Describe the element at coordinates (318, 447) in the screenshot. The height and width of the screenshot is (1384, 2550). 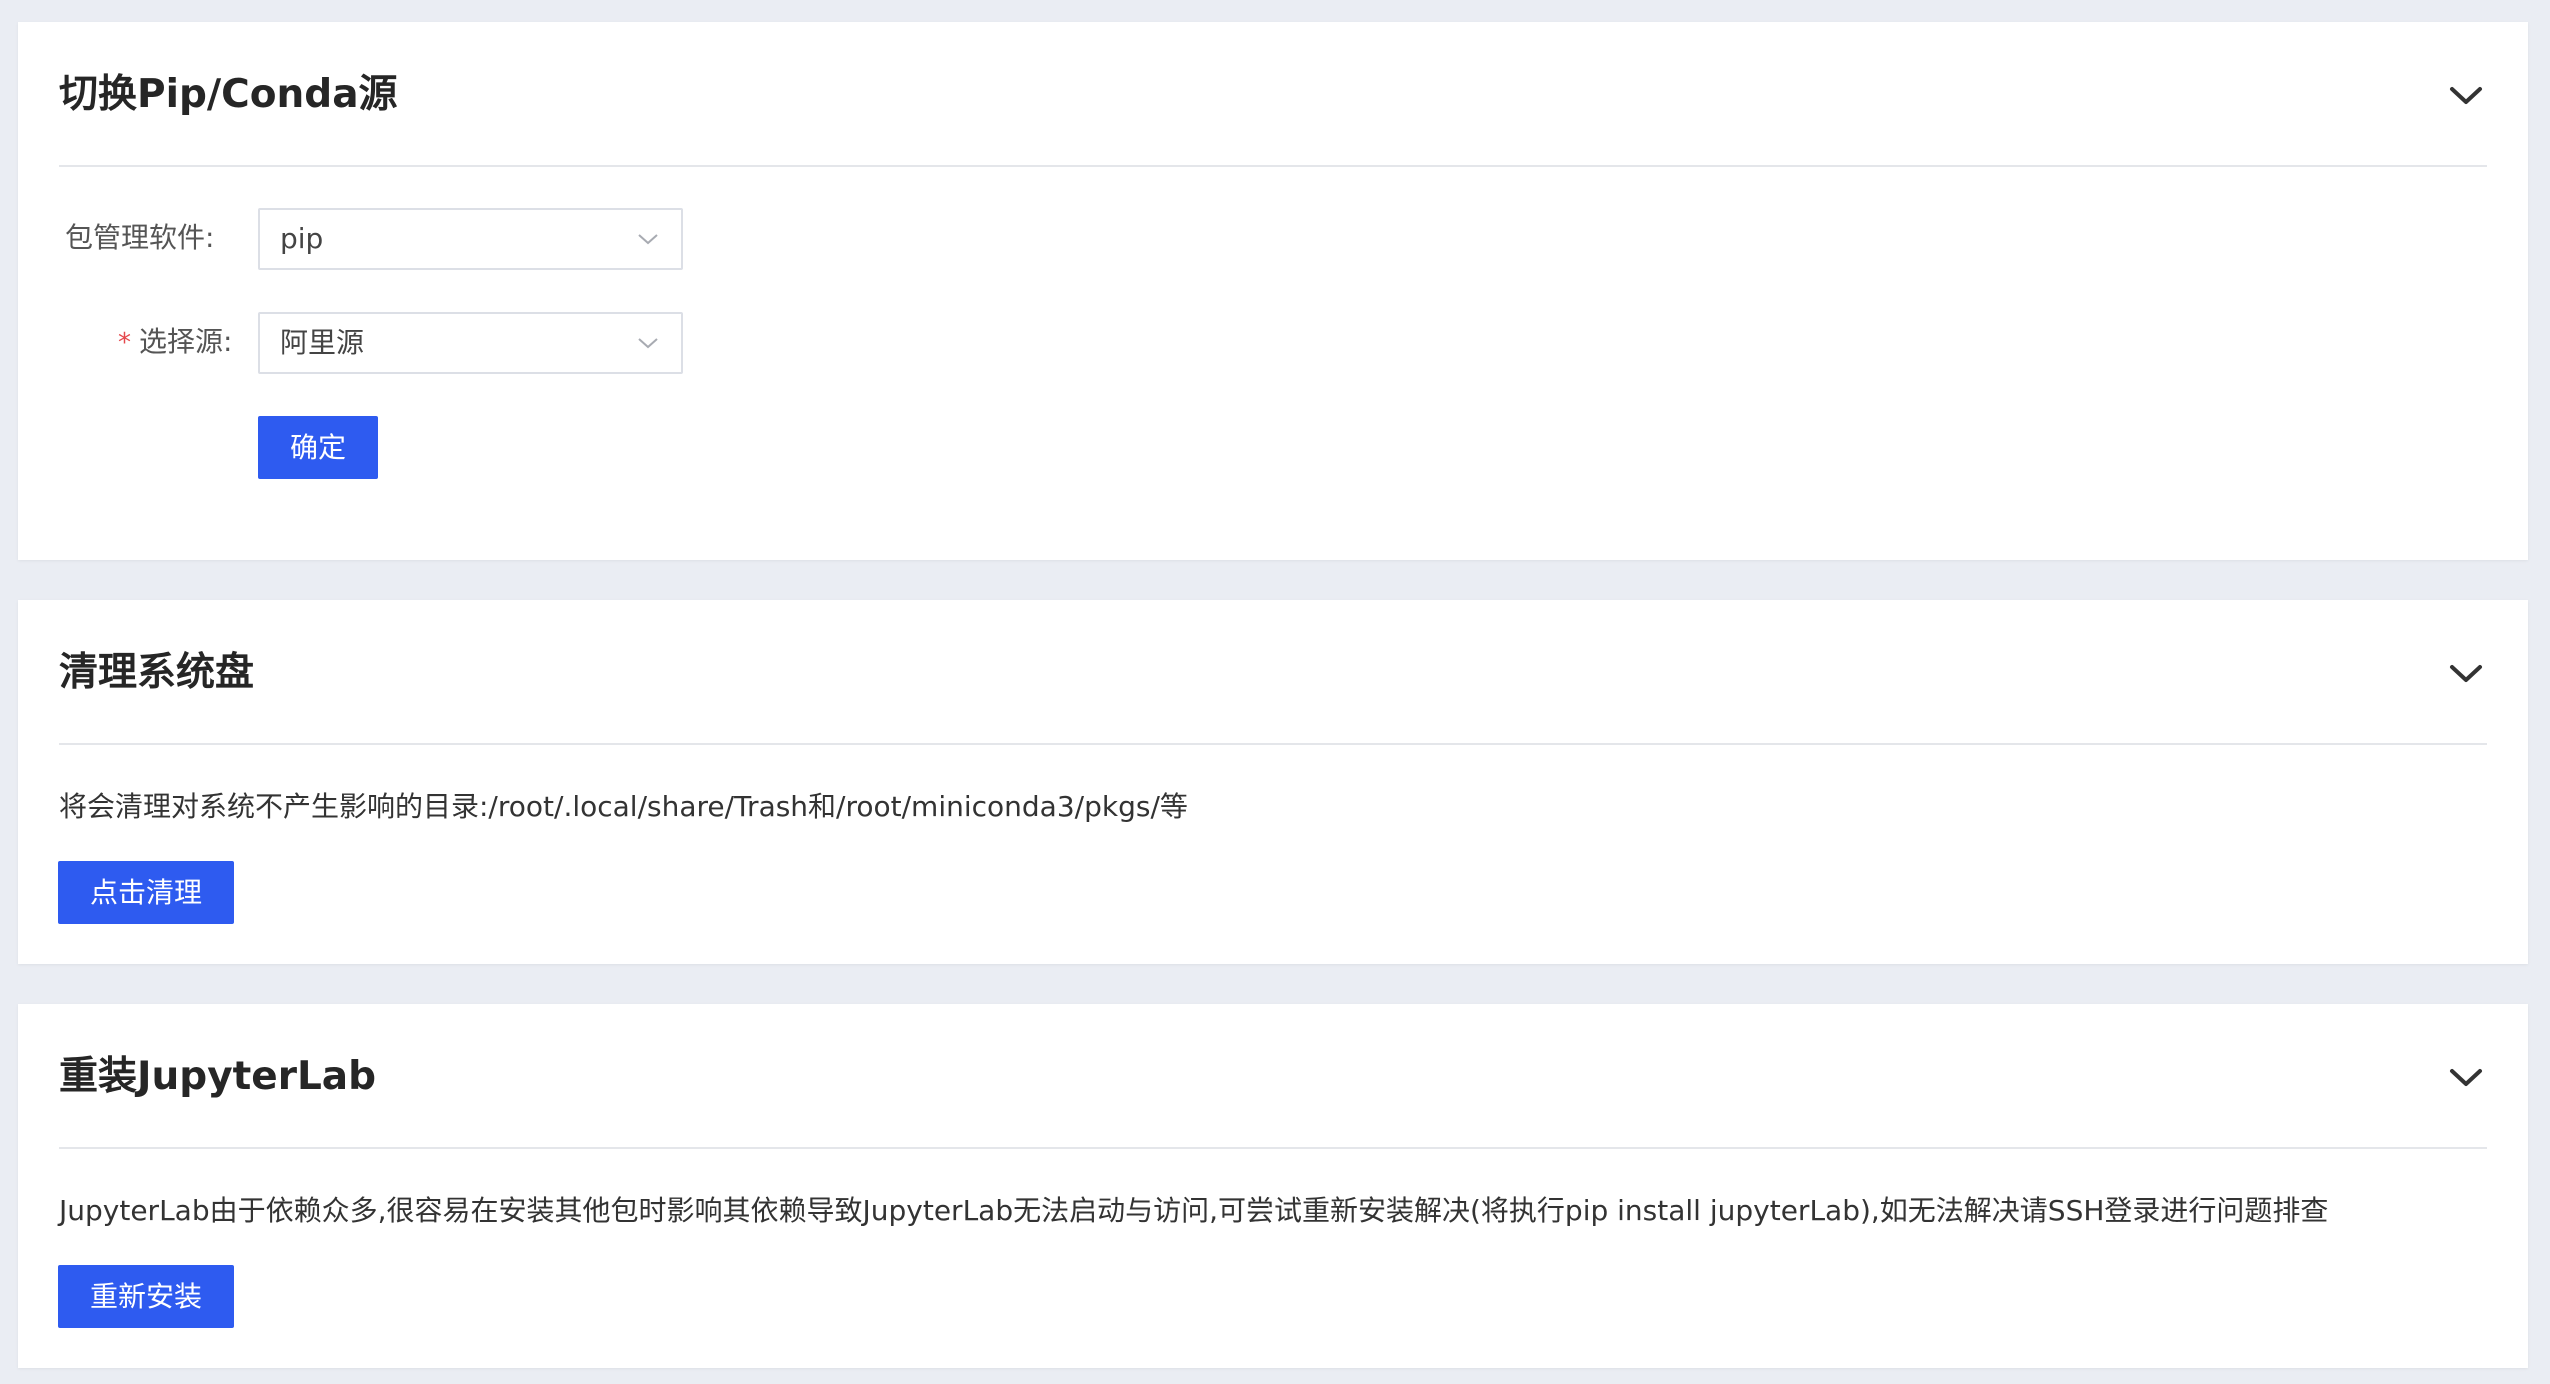
I see `confirm-button: 确定` at that location.